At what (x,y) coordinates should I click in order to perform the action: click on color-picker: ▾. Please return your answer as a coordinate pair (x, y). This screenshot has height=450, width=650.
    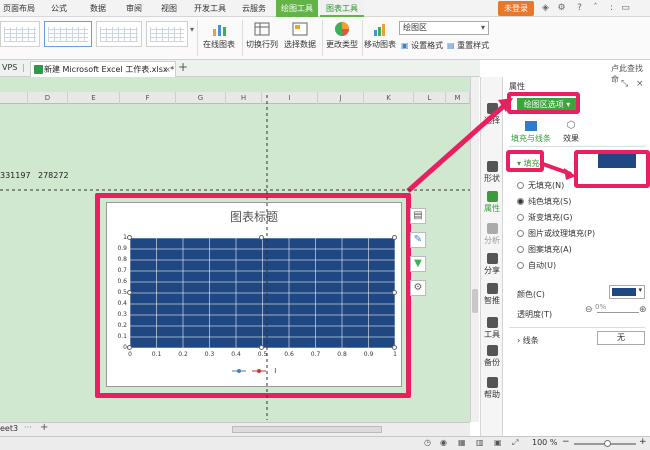
    Looking at the image, I should click on (627, 292).